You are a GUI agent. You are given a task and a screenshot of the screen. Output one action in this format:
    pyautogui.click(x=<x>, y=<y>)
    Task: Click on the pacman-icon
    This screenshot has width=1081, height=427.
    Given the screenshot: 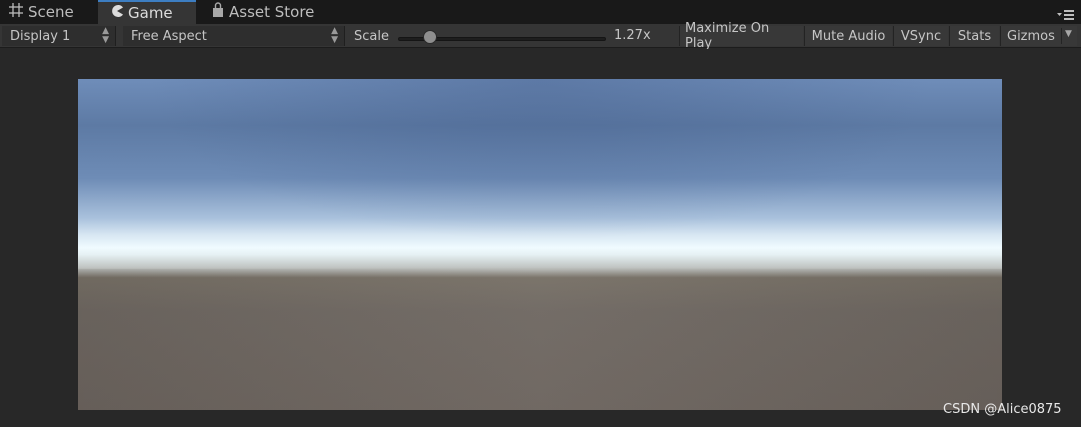 What is the action you would take?
    pyautogui.click(x=117, y=13)
    